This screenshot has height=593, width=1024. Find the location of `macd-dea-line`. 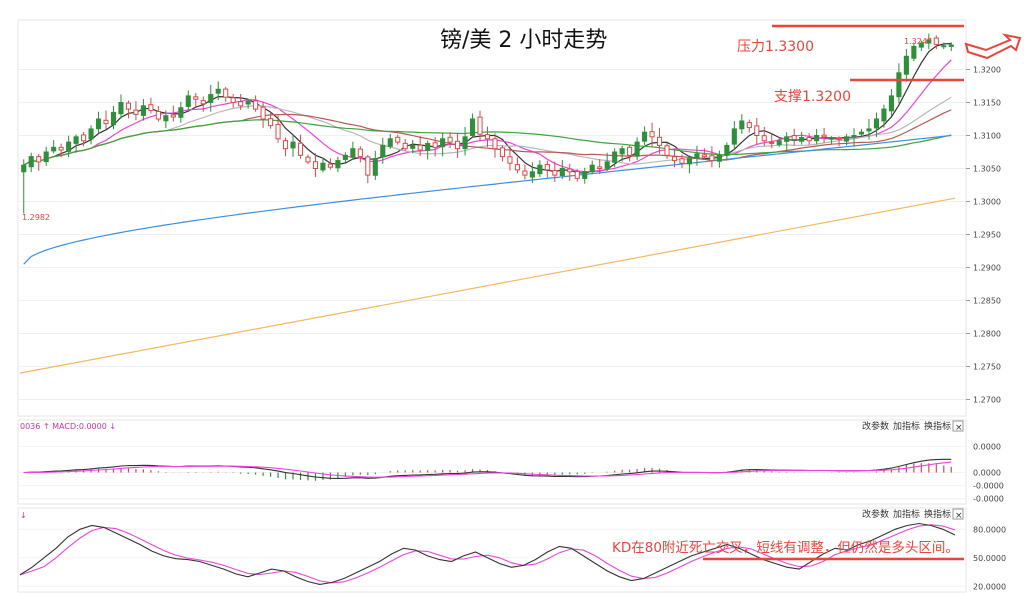

macd-dea-line is located at coordinates (487, 469).